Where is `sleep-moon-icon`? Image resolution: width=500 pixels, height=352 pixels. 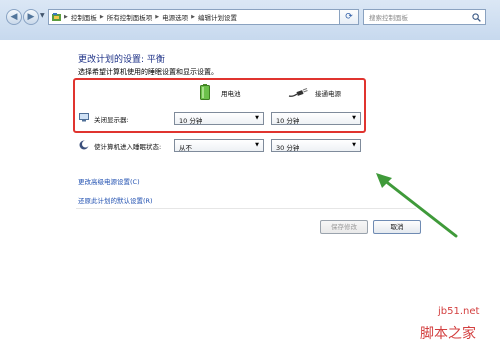
sleep-moon-icon is located at coordinates (84, 145).